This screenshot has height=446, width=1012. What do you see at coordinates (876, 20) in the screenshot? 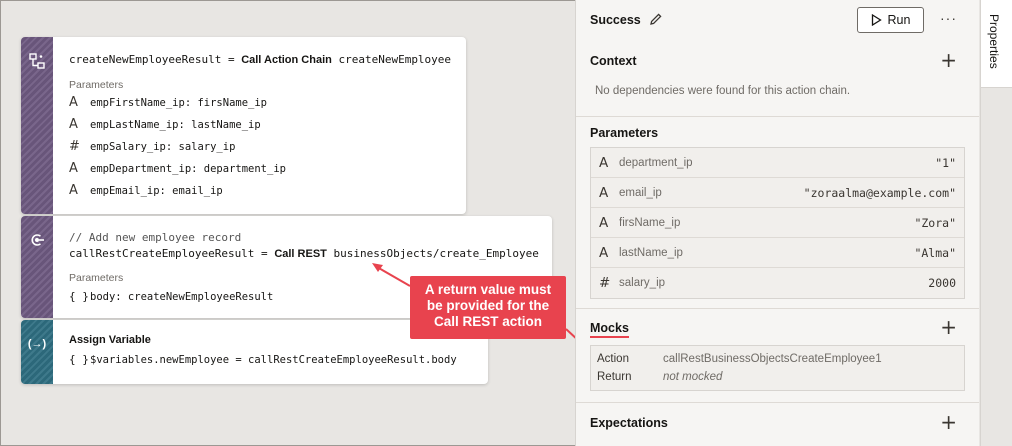
I see `play-icon` at bounding box center [876, 20].